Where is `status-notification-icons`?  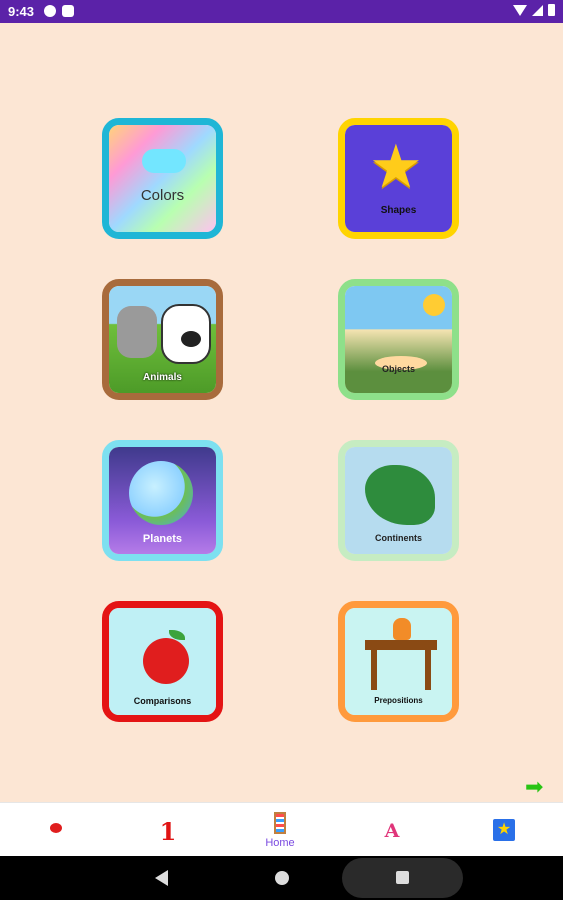 status-notification-icons is located at coordinates (59, 11).